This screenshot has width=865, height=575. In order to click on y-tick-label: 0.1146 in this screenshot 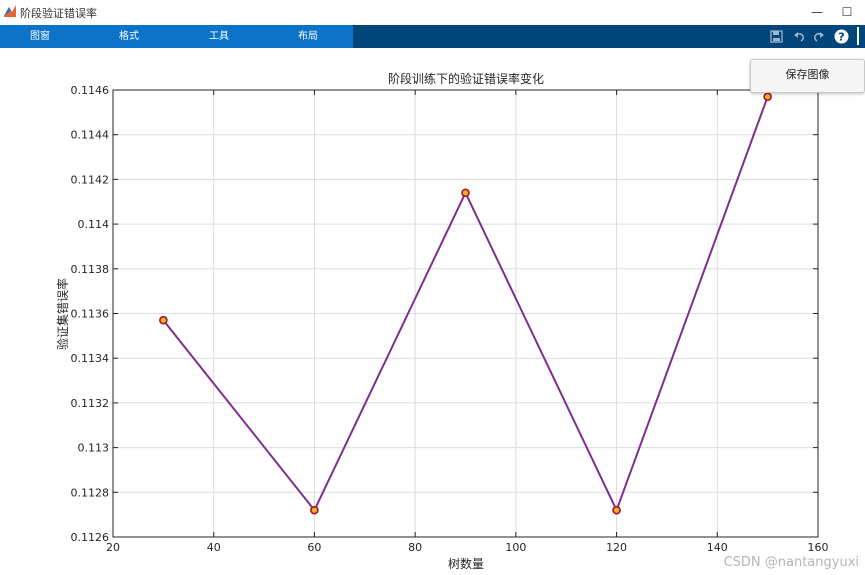, I will do `click(90, 90)`.